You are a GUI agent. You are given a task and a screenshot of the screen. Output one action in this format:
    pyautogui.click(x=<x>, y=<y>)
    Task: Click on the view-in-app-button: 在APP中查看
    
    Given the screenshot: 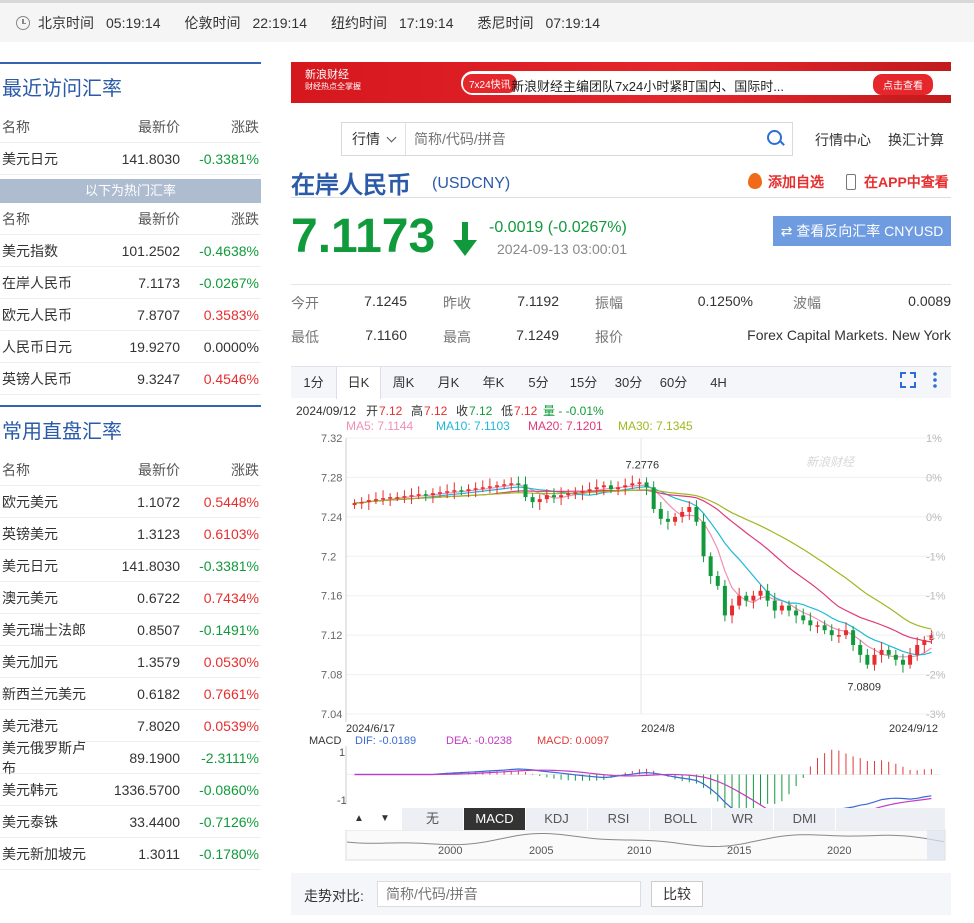 What is the action you would take?
    pyautogui.click(x=897, y=182)
    